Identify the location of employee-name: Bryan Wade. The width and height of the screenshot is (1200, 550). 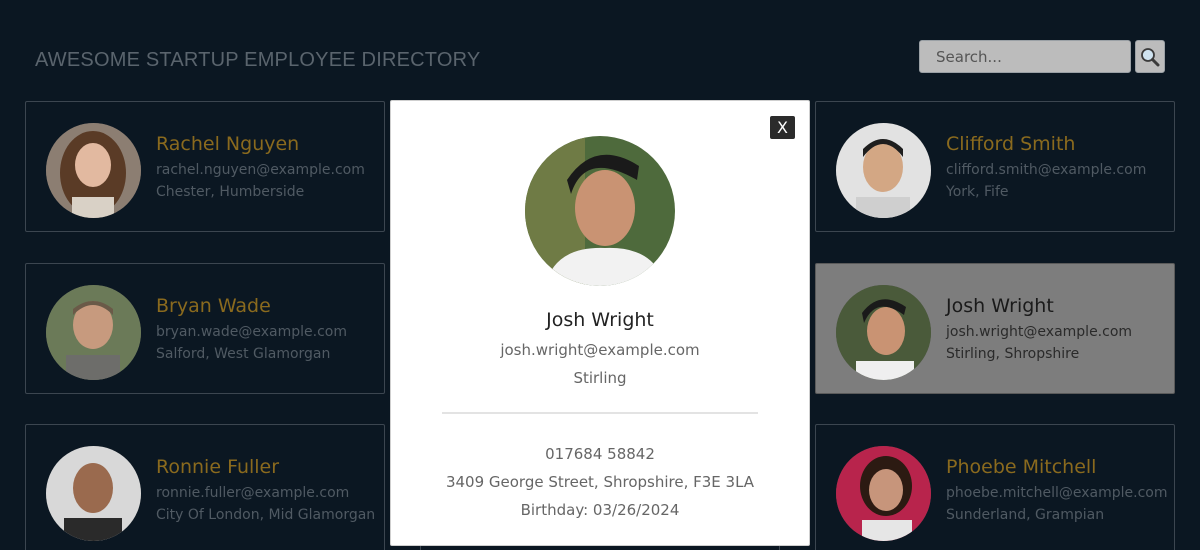
(213, 306).